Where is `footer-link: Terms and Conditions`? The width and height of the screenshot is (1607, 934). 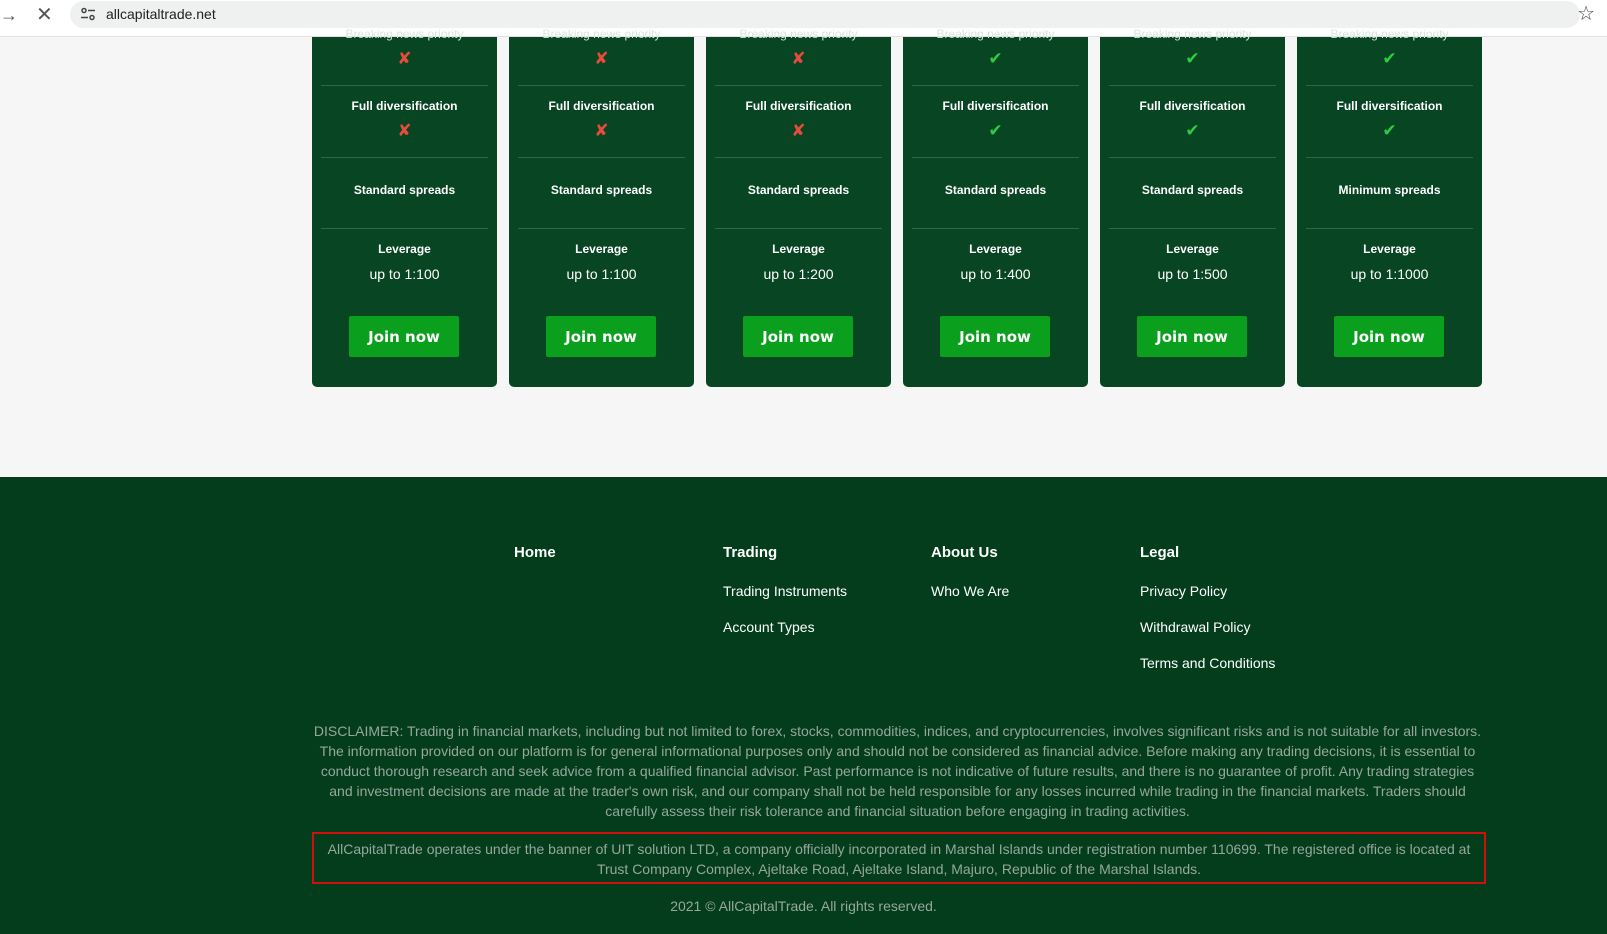 footer-link: Terms and Conditions is located at coordinates (1207, 663).